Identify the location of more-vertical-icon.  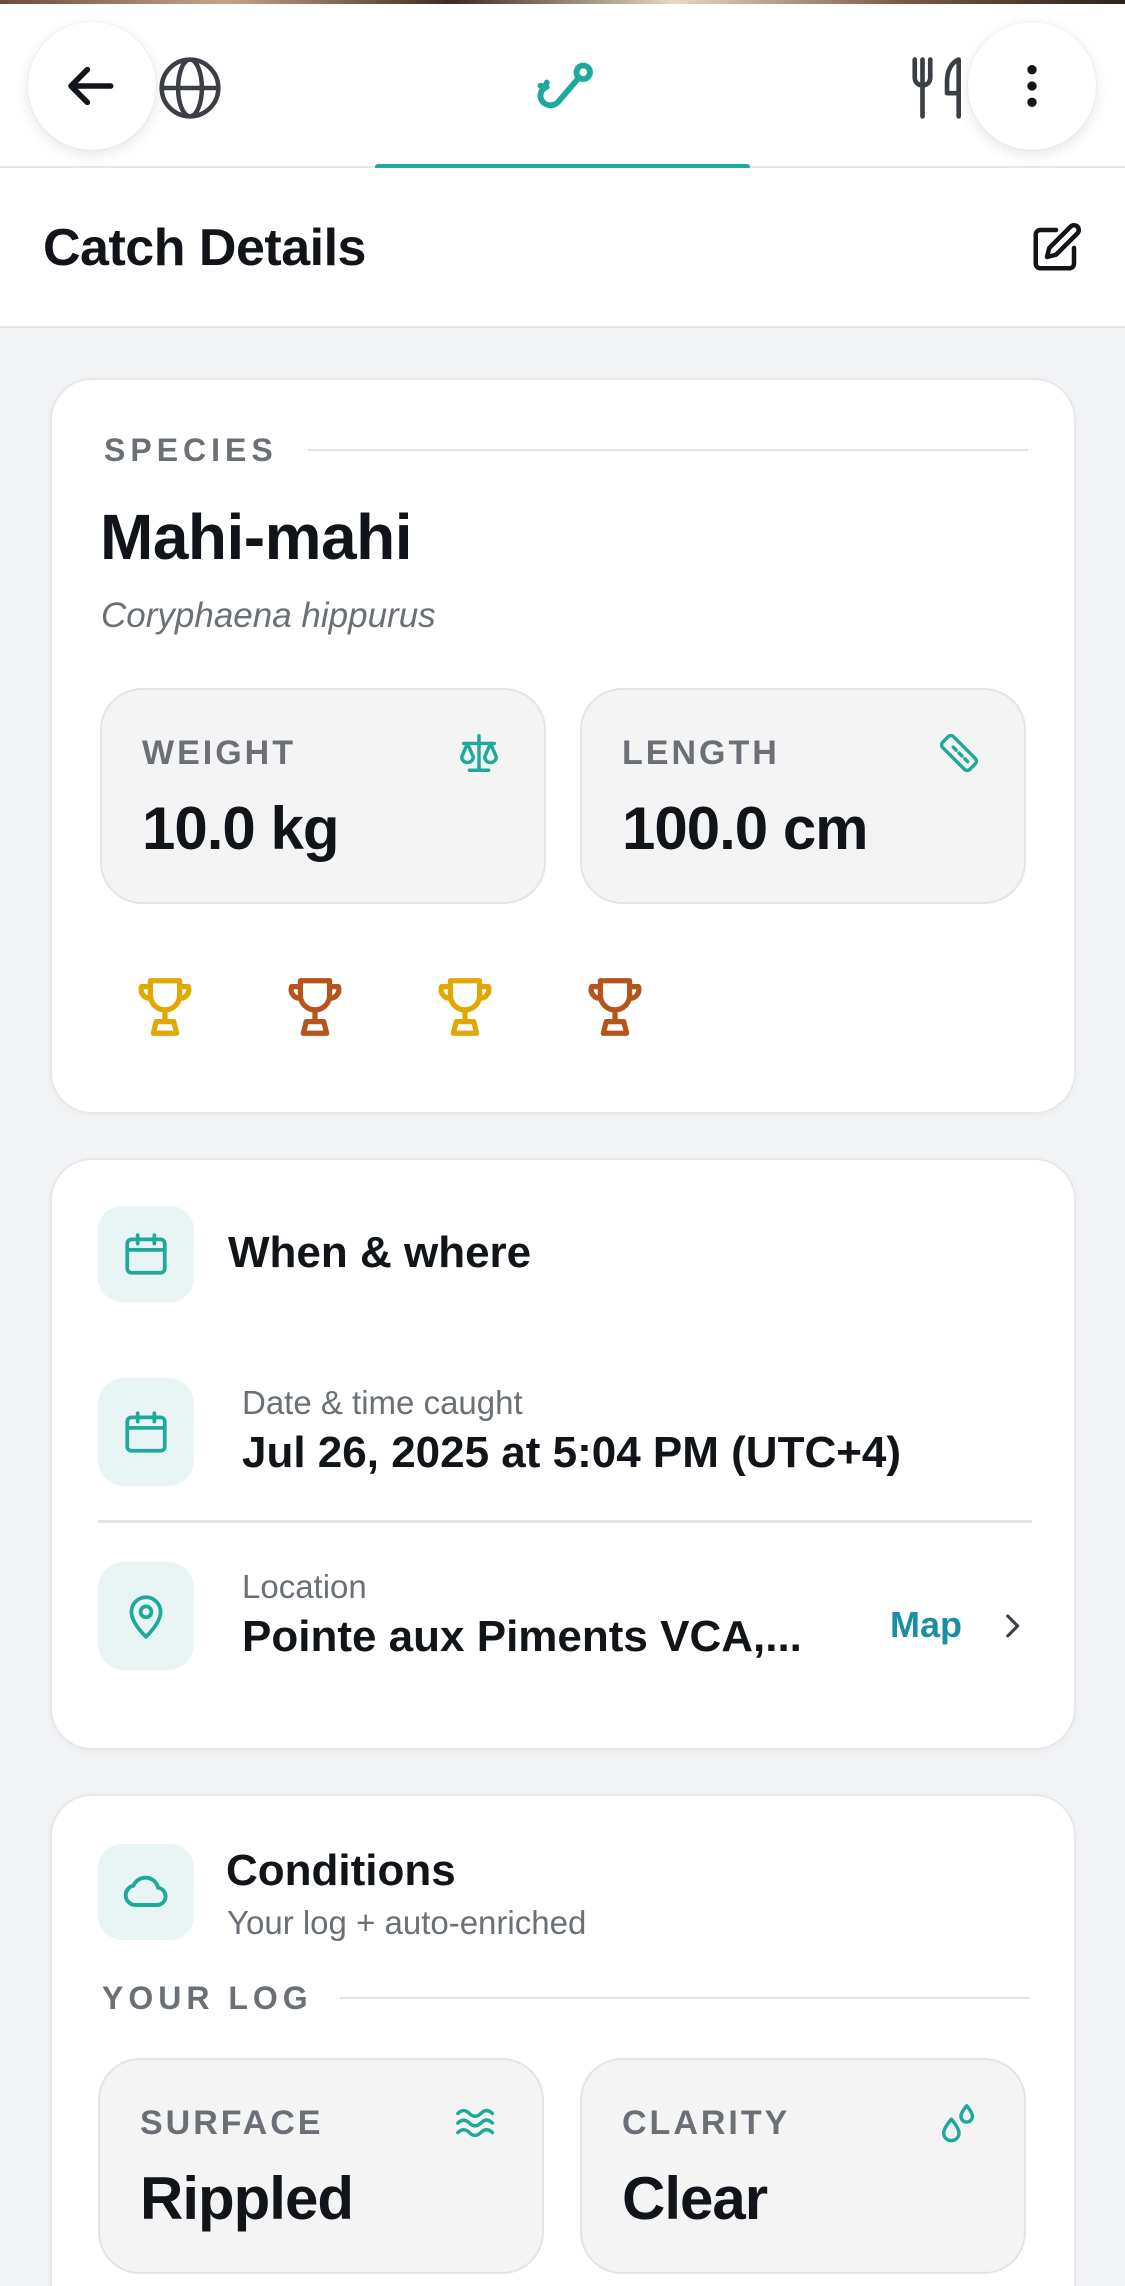
(1032, 86).